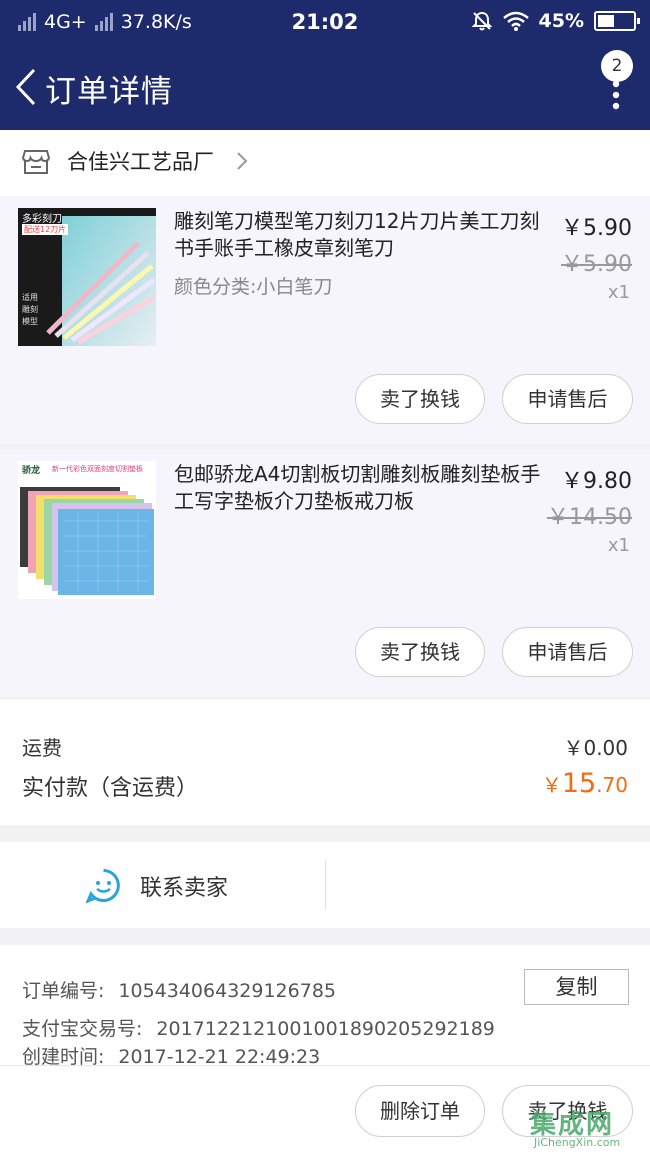 This screenshot has height=1155, width=650. What do you see at coordinates (82, 1029) in the screenshot?
I see `alipay-number-label: 支付宝交易号:` at bounding box center [82, 1029].